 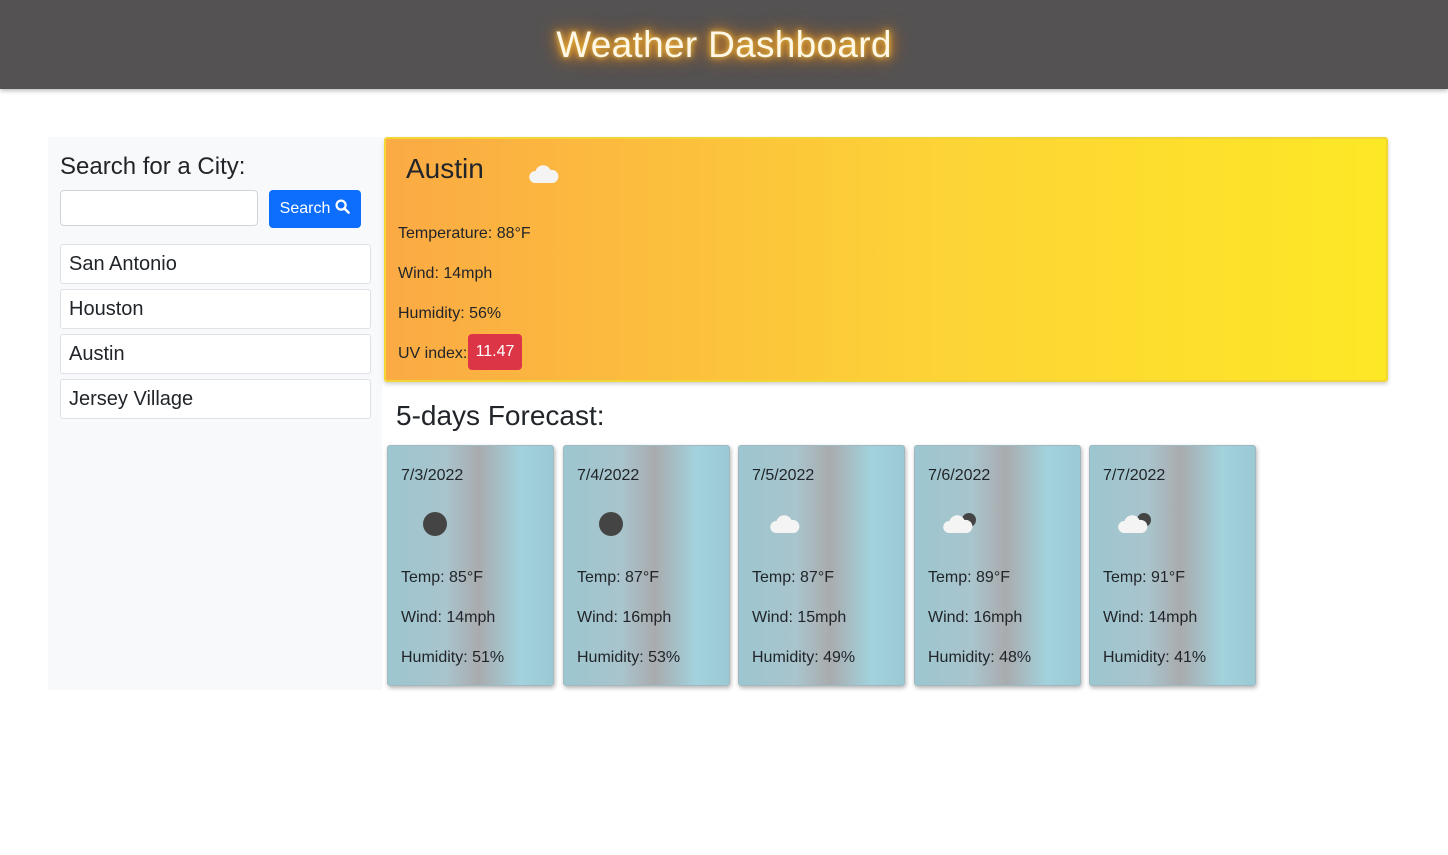 I want to click on history-item-austin: Austin, so click(x=215, y=354).